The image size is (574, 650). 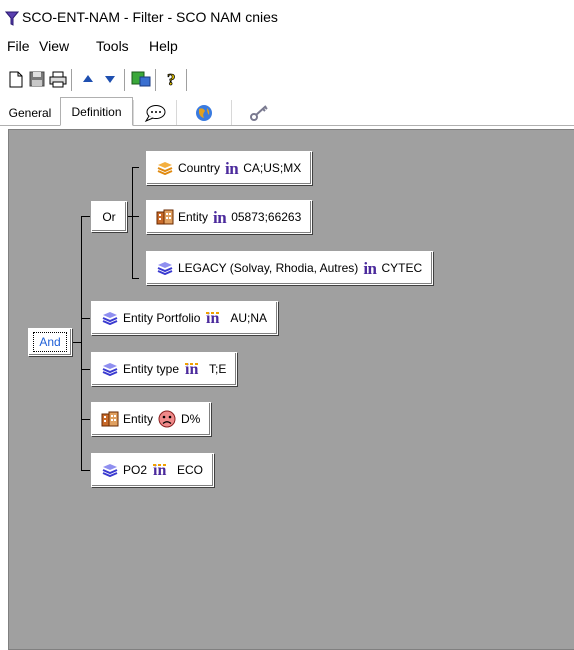 I want to click on and-operator-node: And, so click(x=50, y=342).